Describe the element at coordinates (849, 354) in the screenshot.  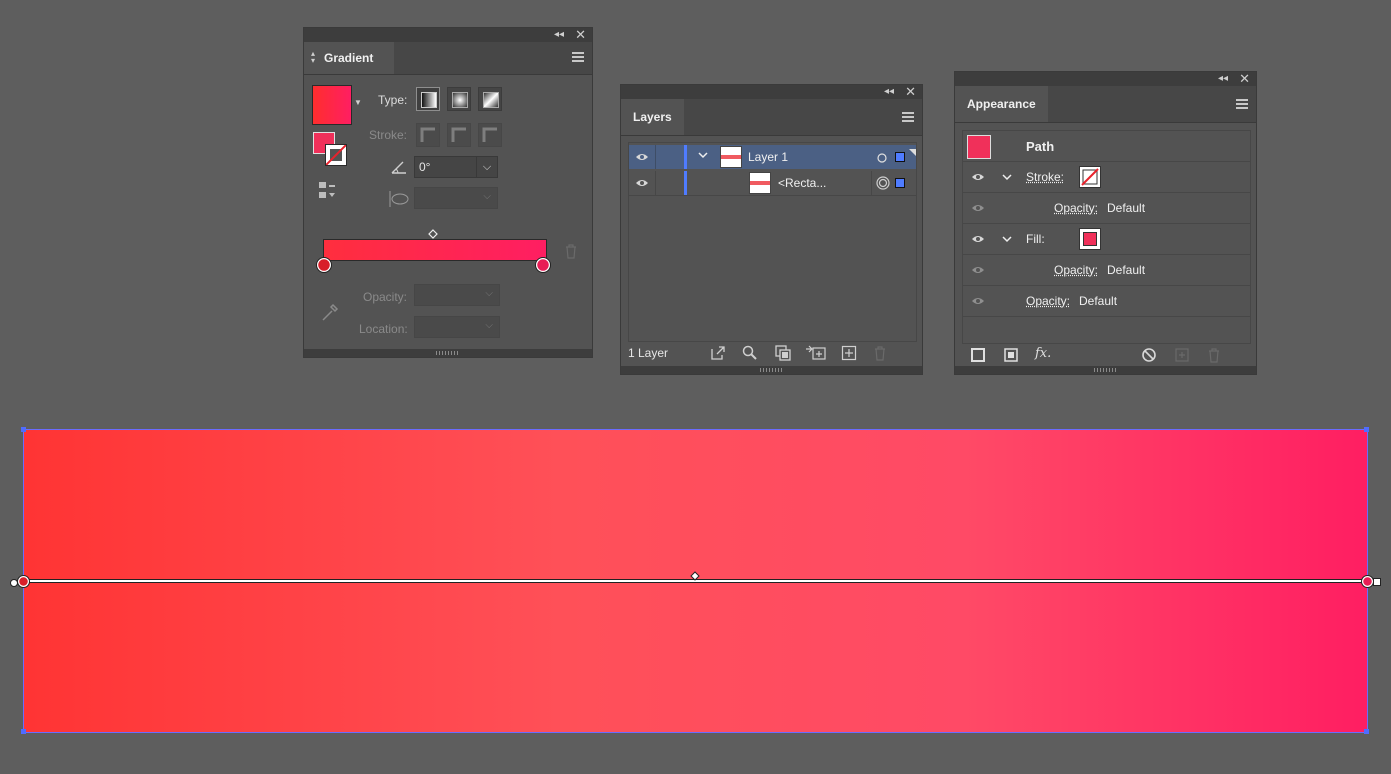
I see `create-new-layer-icon` at that location.